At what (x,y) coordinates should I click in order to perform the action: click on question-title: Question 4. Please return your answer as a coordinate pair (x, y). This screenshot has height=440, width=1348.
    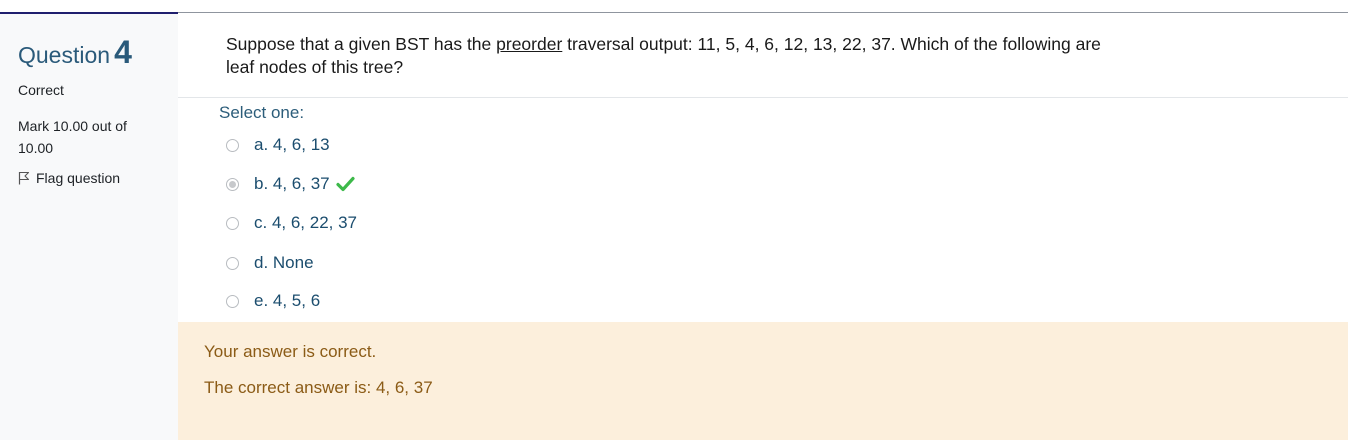
    Looking at the image, I should click on (75, 52).